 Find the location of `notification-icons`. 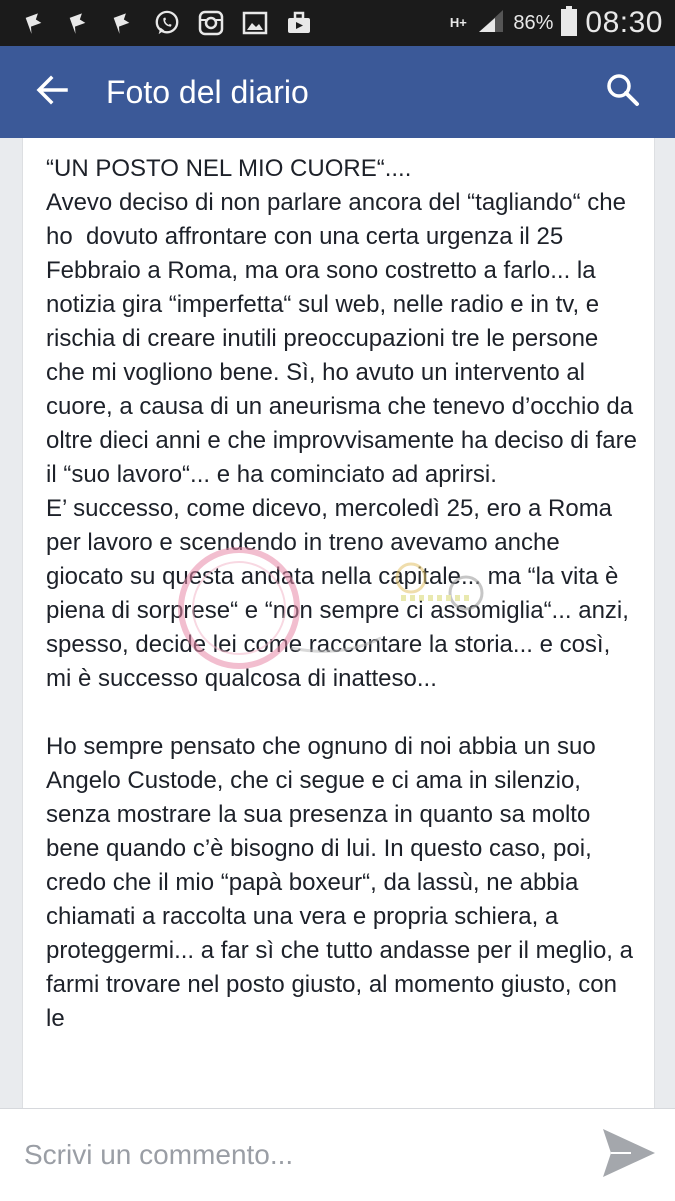

notification-icons is located at coordinates (156, 23).